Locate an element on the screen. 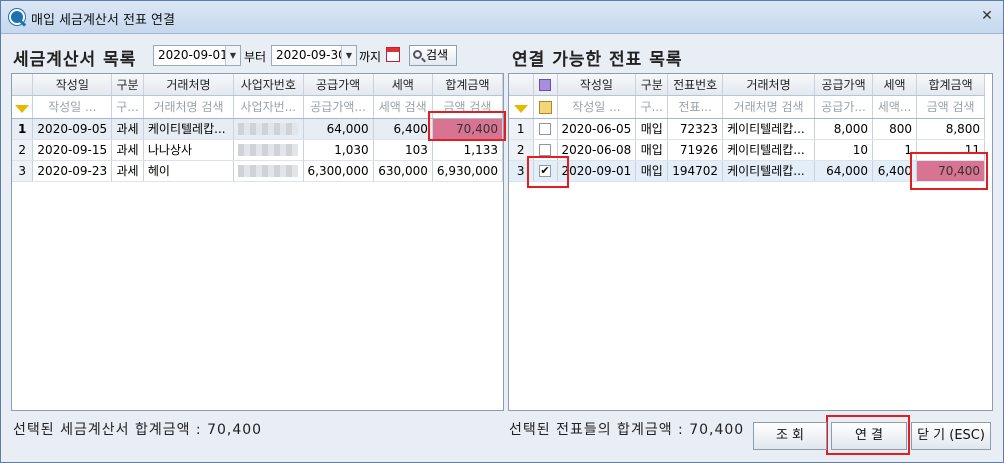  grid-header-row: 작성일 구분 거래처명 사업자번호 공급가액 세액 합계금액 is located at coordinates (257, 85).